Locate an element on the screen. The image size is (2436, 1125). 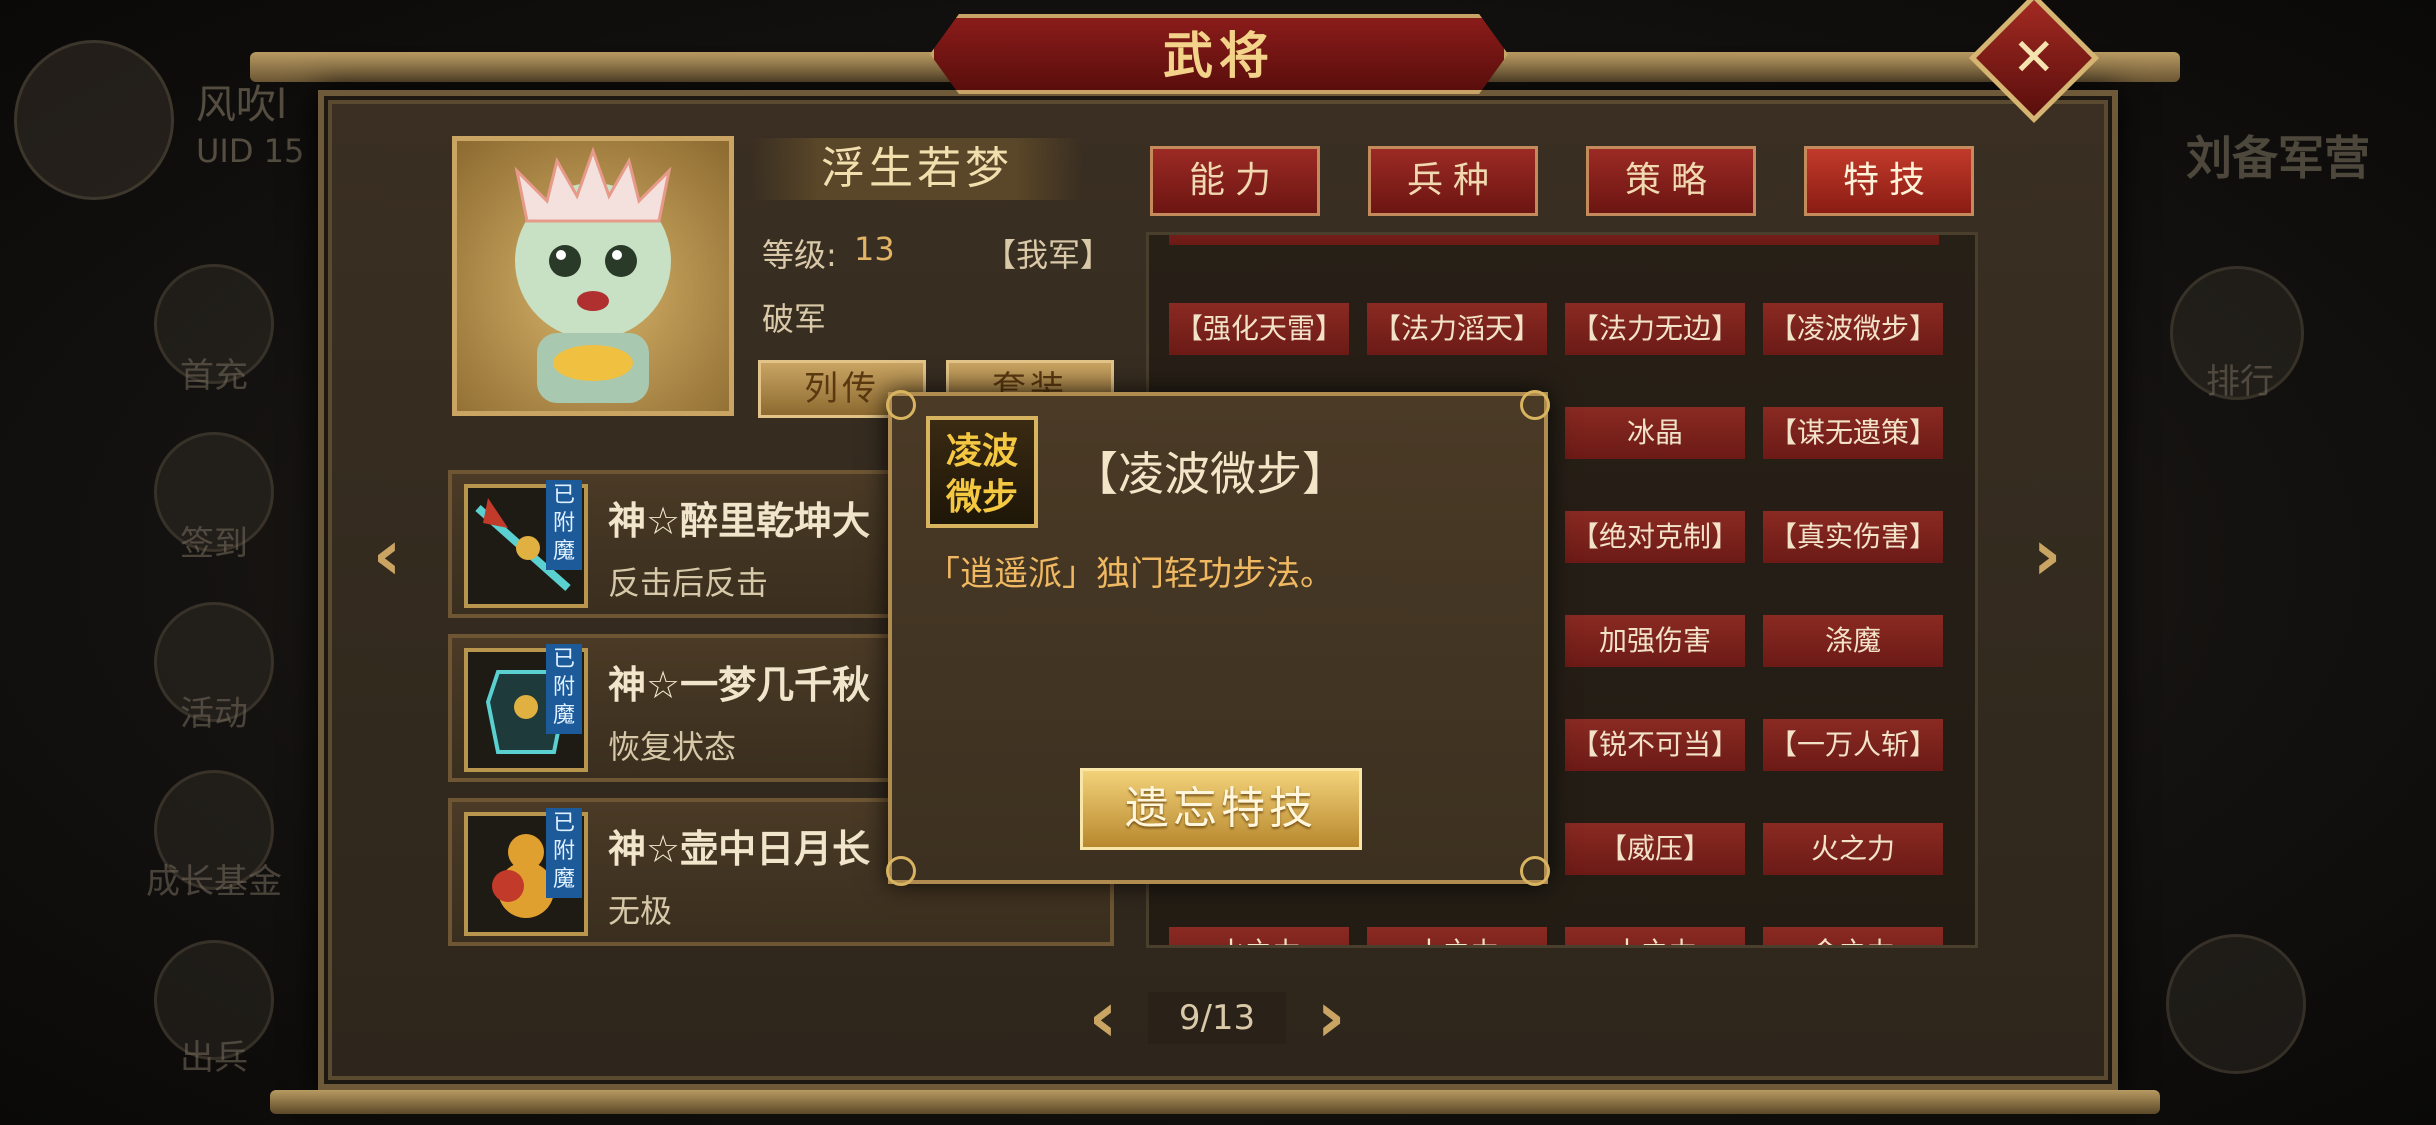
dragon-mascot-icon is located at coordinates (593, 274).